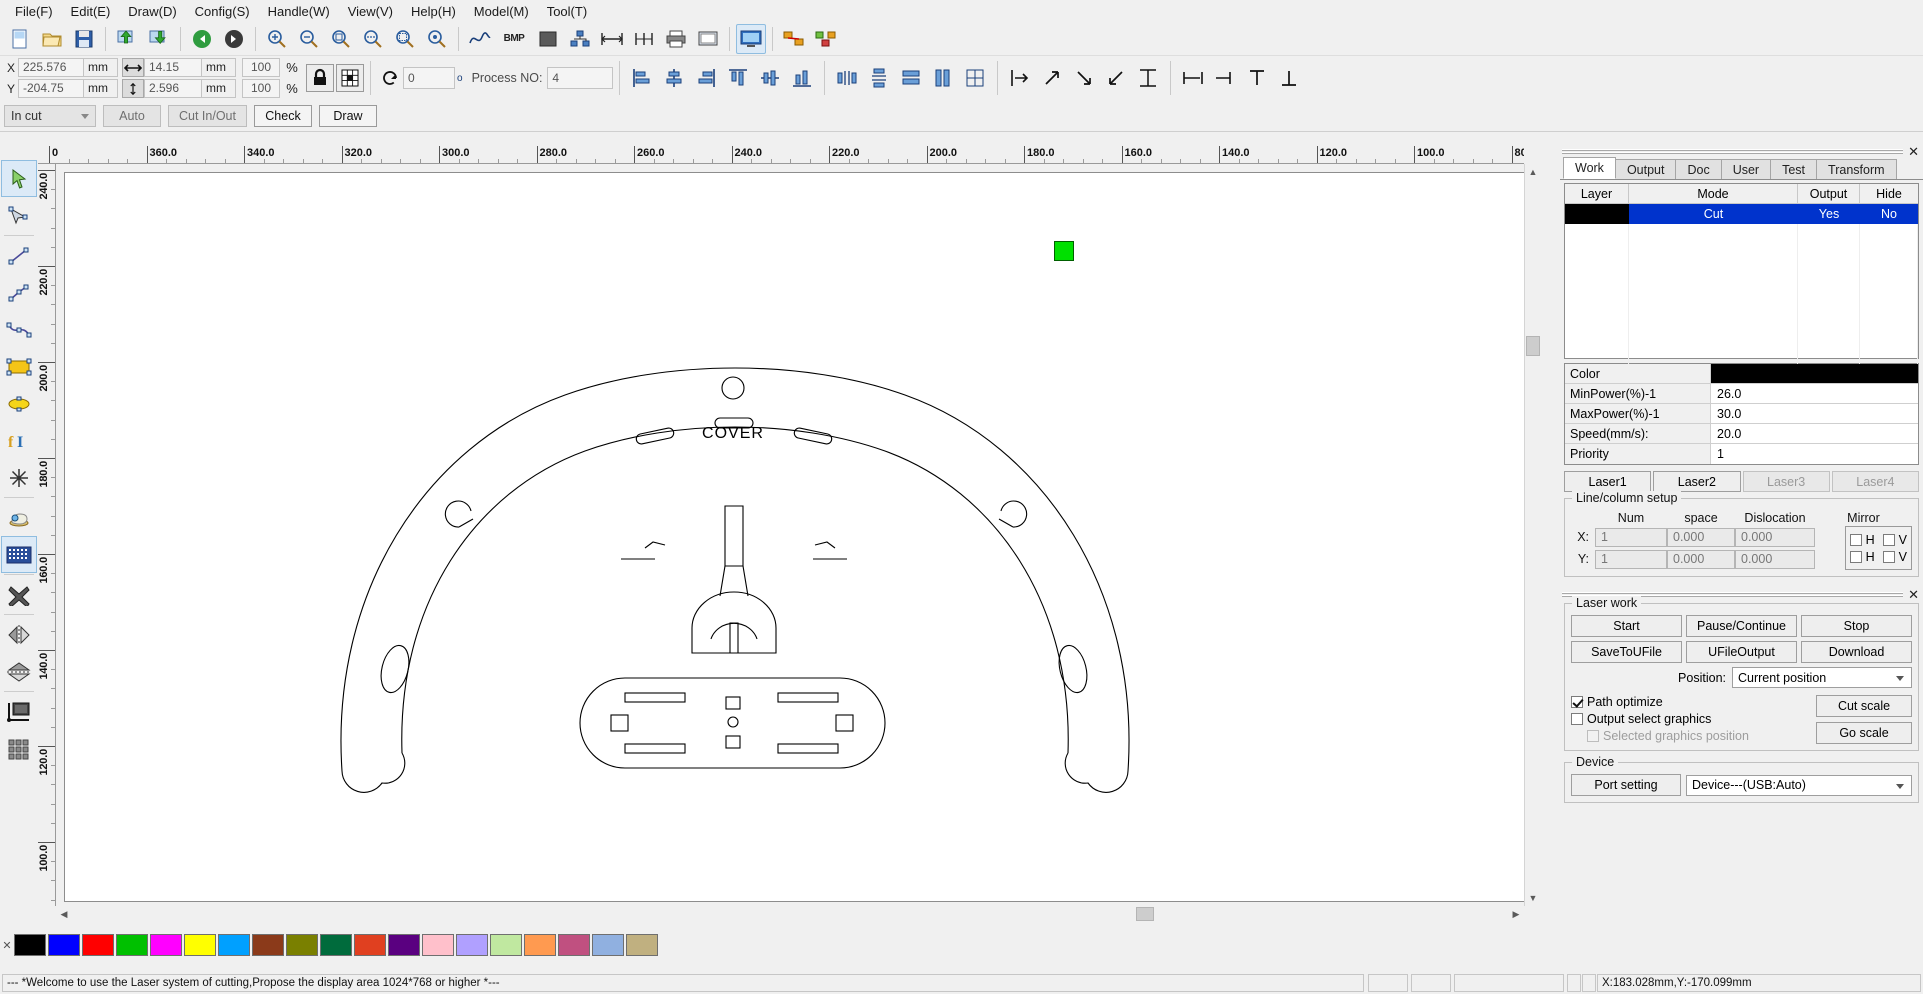 The image size is (1923, 994). I want to click on mirror-y-h-checkbox, so click(1855, 556).